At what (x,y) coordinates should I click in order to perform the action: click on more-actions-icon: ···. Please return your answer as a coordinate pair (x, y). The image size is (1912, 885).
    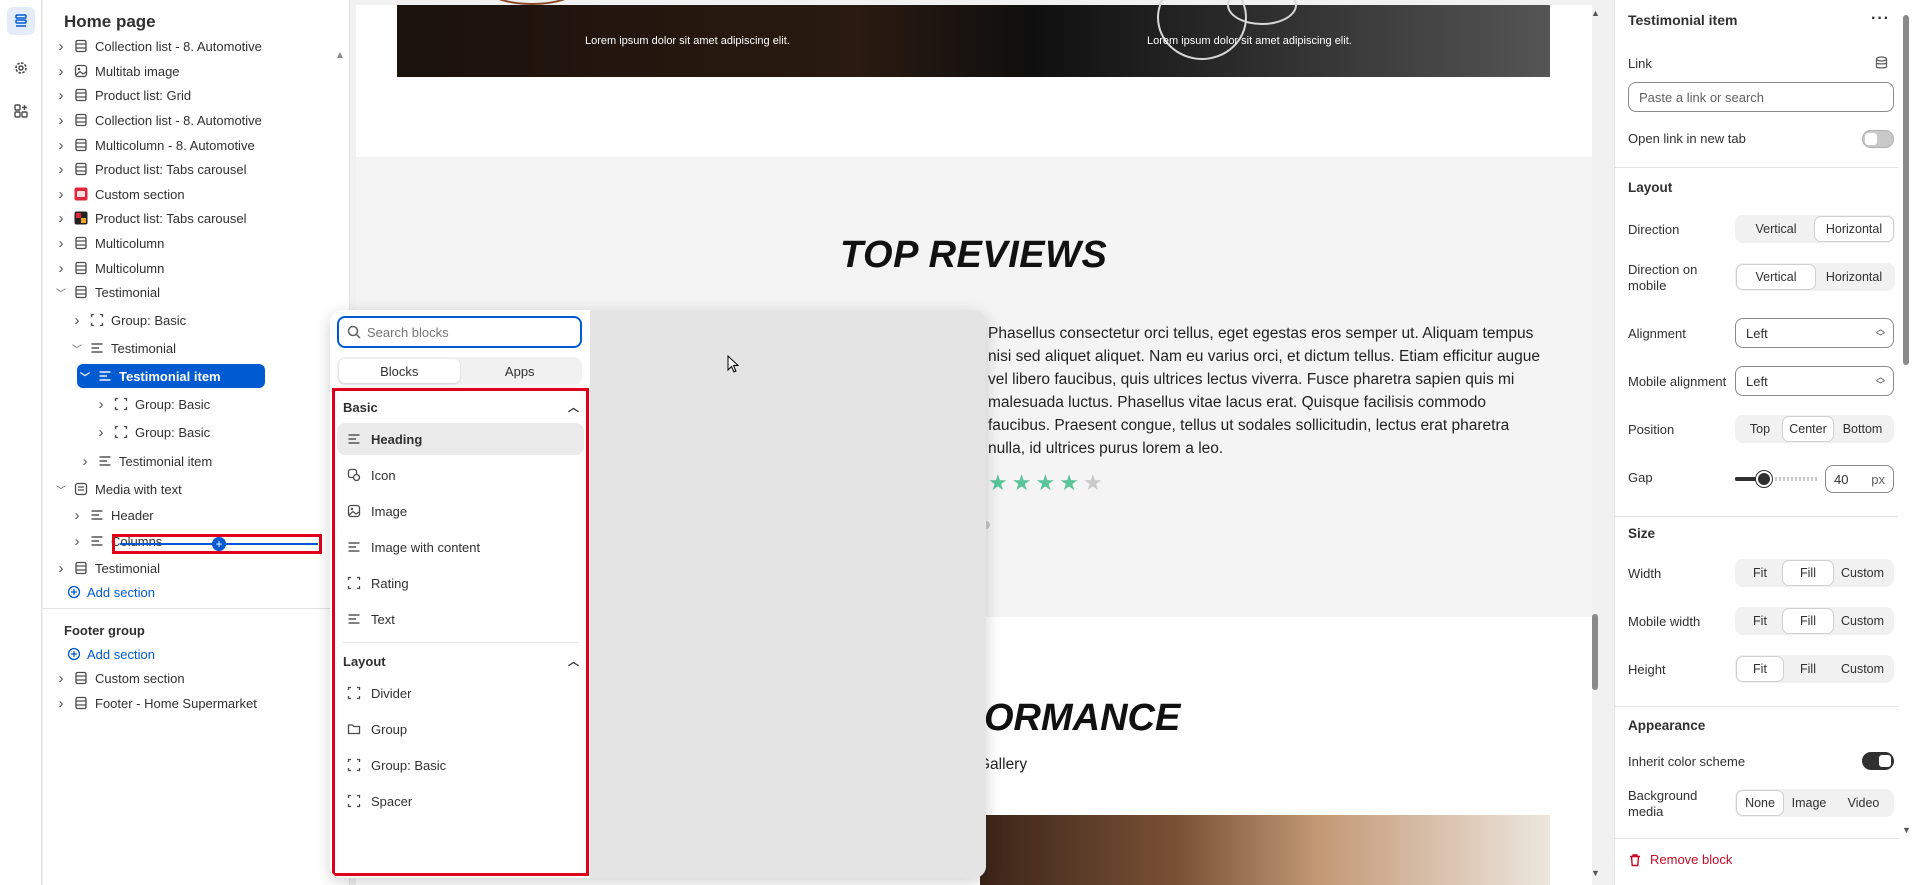
    Looking at the image, I should click on (1880, 19).